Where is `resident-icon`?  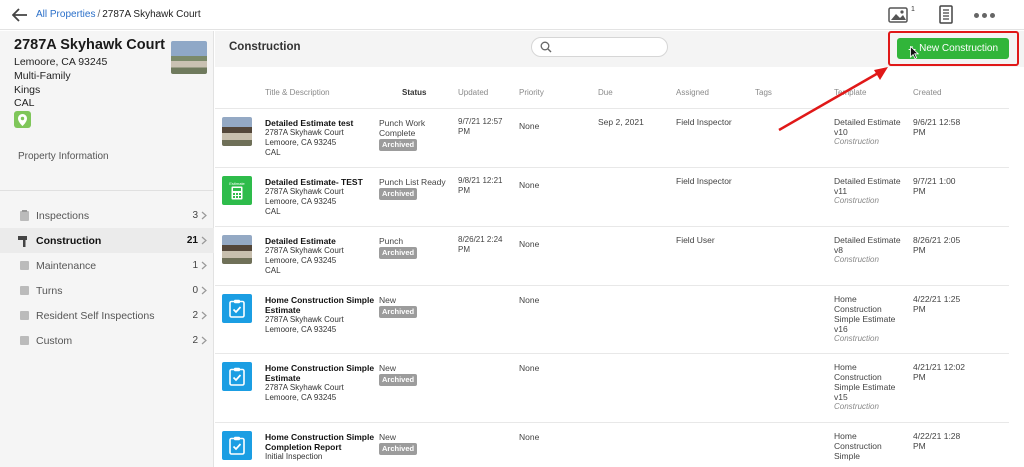 resident-icon is located at coordinates (24, 316).